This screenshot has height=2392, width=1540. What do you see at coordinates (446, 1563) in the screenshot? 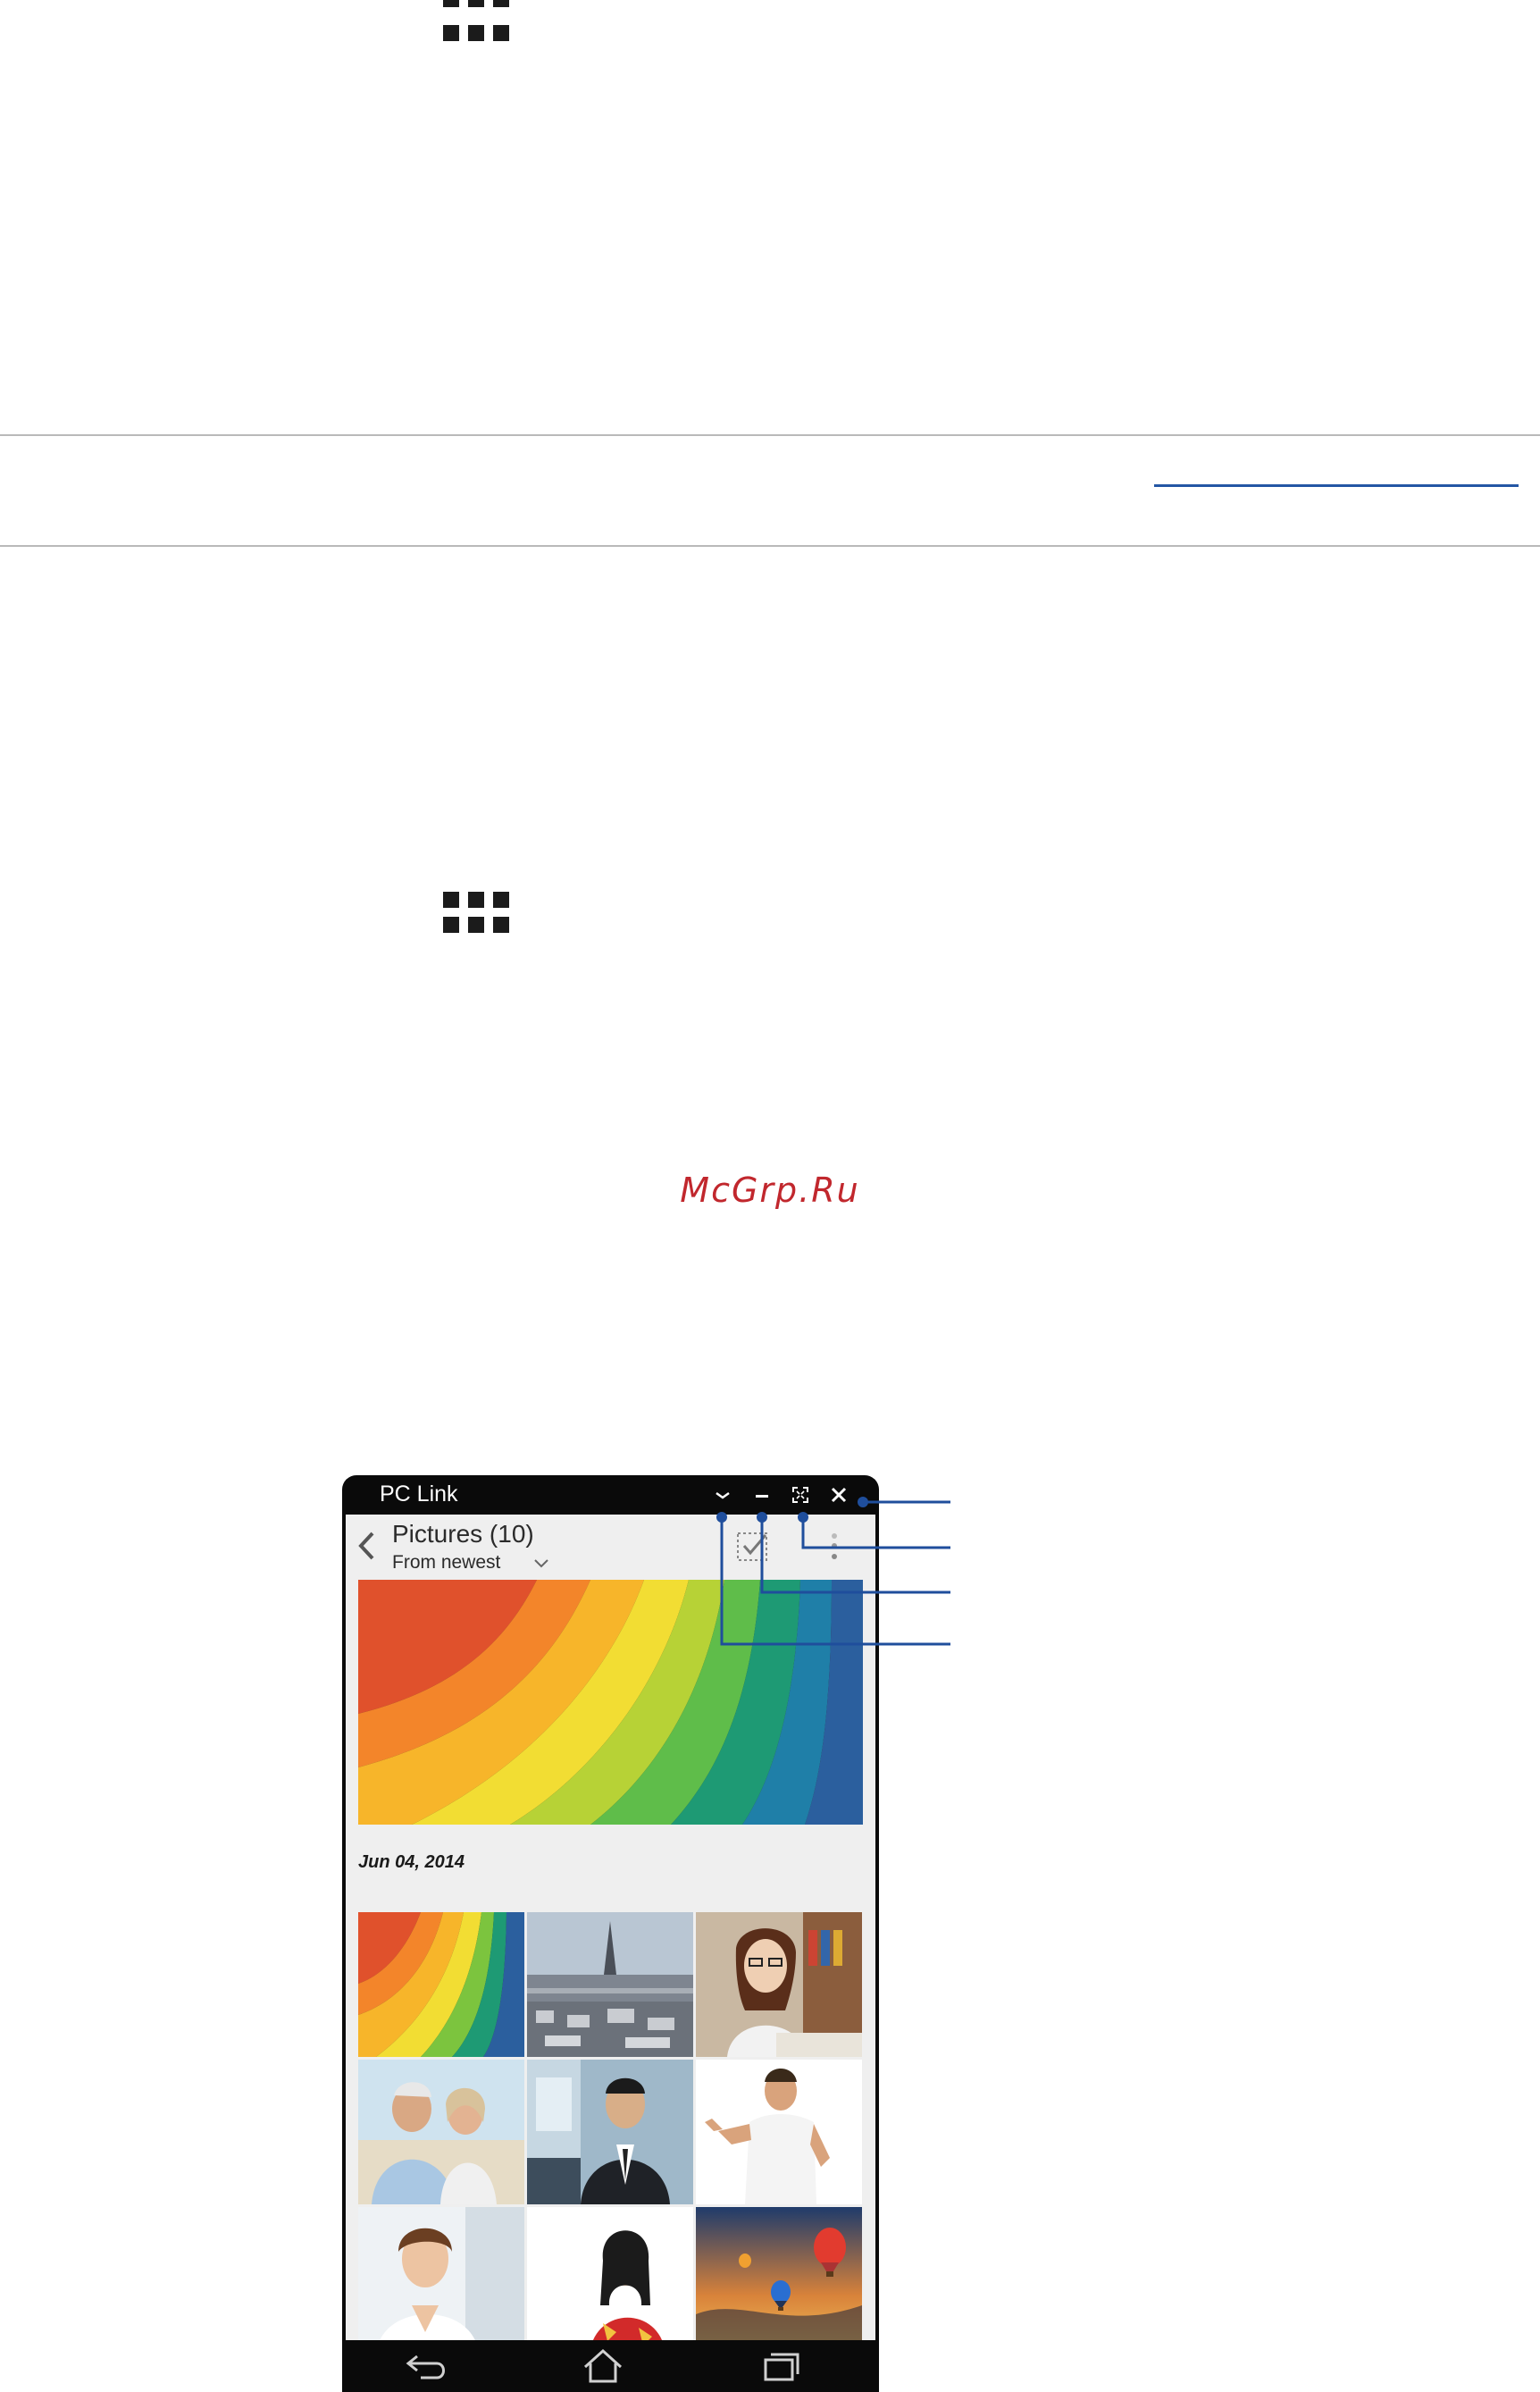
I see `sort-dropdown: From newest` at bounding box center [446, 1563].